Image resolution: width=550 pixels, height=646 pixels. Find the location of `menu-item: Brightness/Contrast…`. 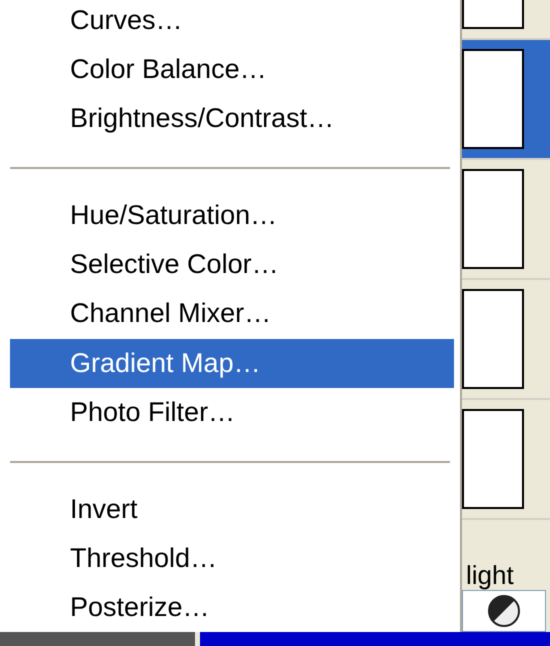

menu-item: Brightness/Contrast… is located at coordinates (232, 119).